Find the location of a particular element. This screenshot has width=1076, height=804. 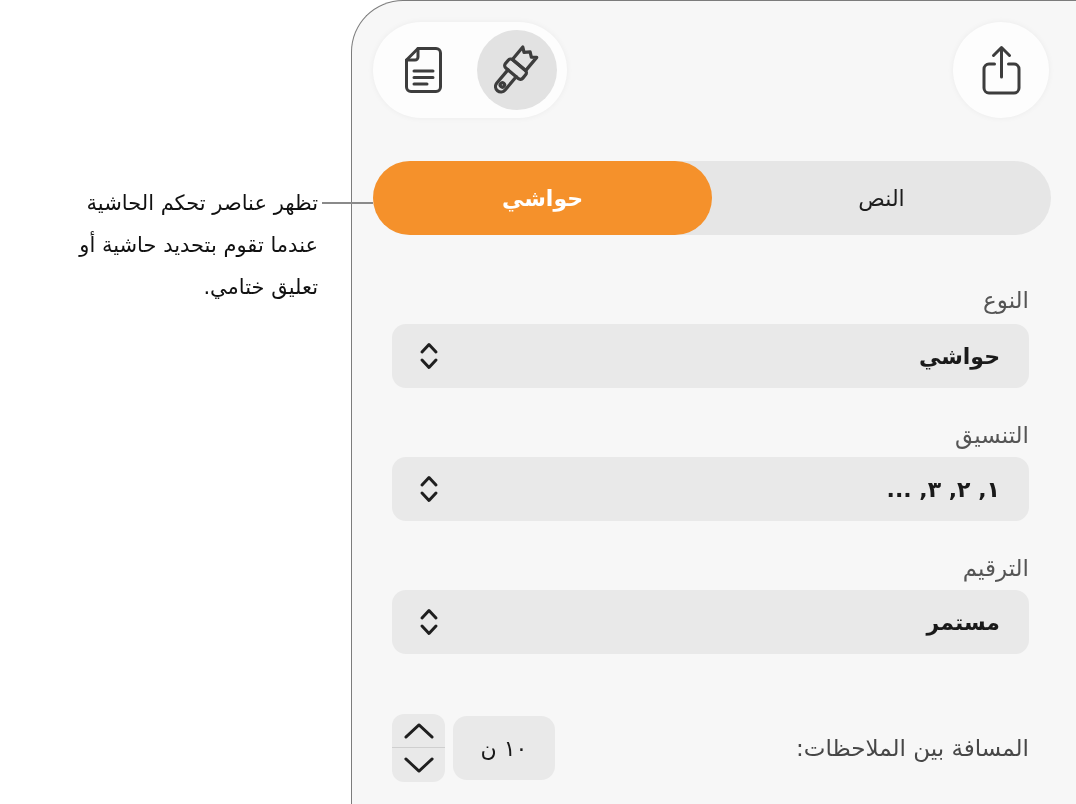

popup-menu: حواشي is located at coordinates (710, 356).